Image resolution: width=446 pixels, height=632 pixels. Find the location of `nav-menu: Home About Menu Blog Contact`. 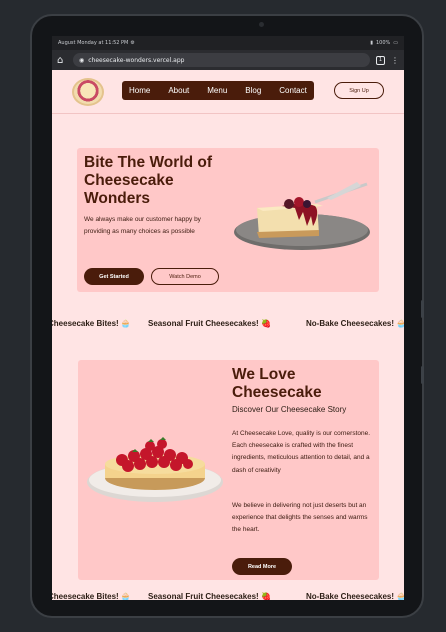

nav-menu: Home About Menu Blog Contact is located at coordinates (218, 90).